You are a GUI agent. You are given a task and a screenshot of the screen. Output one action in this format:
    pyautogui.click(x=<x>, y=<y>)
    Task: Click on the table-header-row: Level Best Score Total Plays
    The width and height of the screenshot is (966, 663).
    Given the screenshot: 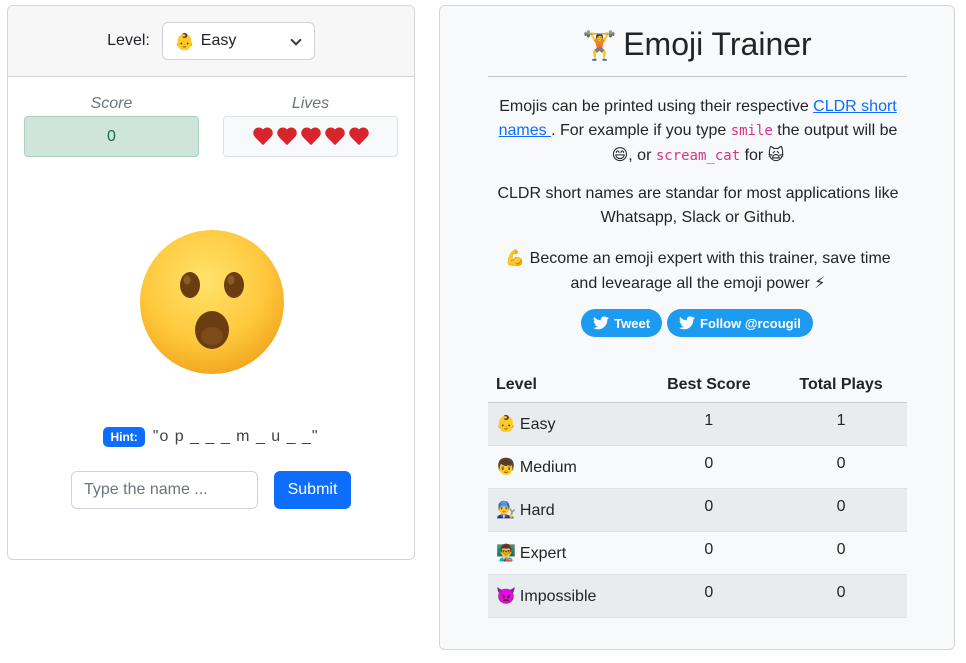 What is the action you would take?
    pyautogui.click(x=697, y=386)
    